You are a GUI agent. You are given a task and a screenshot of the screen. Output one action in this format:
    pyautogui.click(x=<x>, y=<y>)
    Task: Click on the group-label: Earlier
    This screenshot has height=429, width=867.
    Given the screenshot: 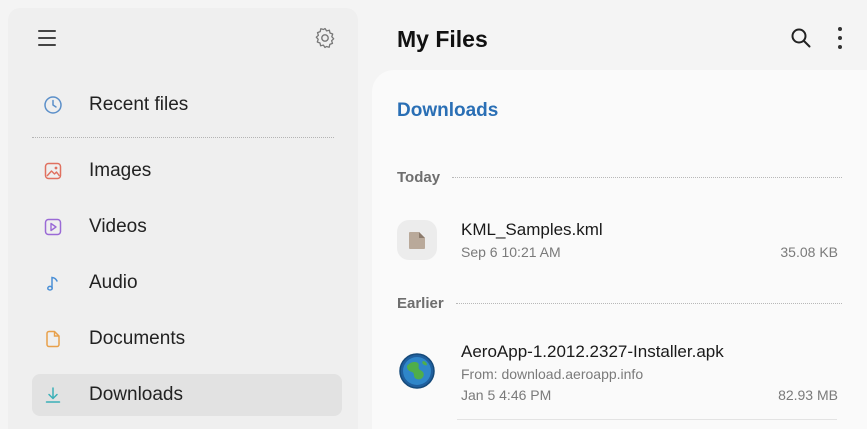 What is the action you would take?
    pyautogui.click(x=420, y=303)
    